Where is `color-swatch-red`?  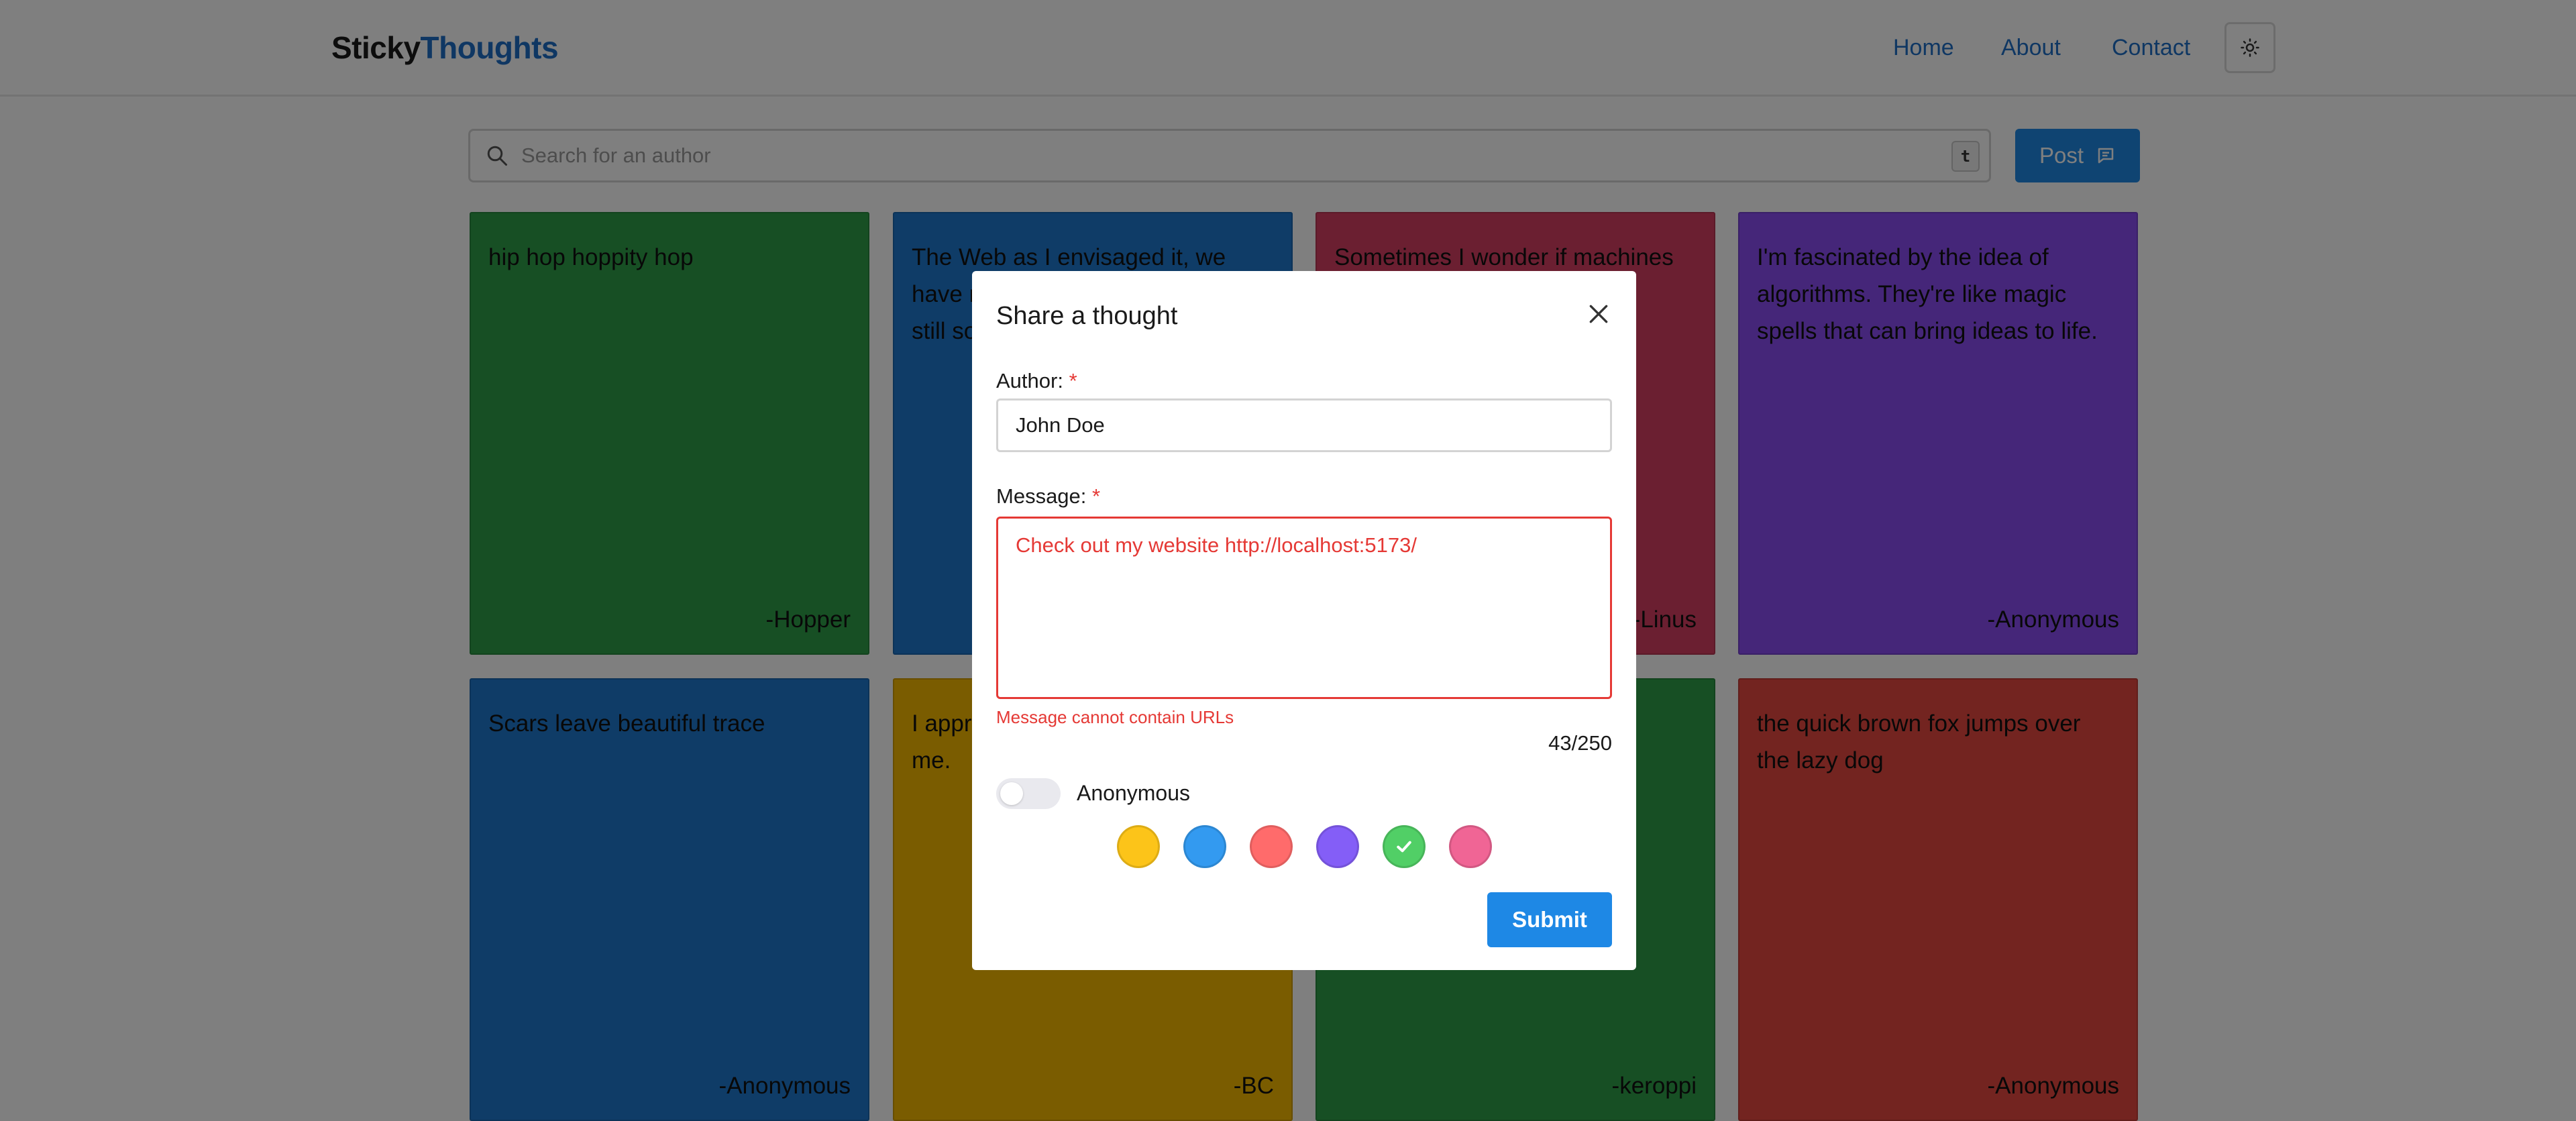
color-swatch-red is located at coordinates (1271, 846).